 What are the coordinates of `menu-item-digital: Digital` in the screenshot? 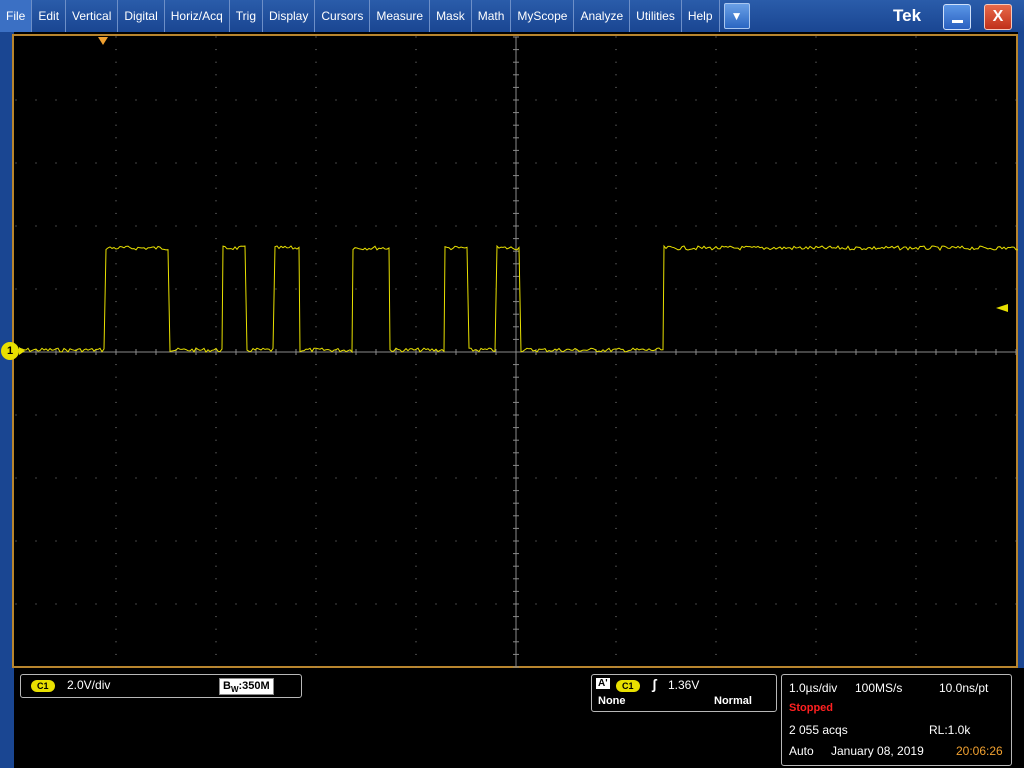 It's located at (141, 16).